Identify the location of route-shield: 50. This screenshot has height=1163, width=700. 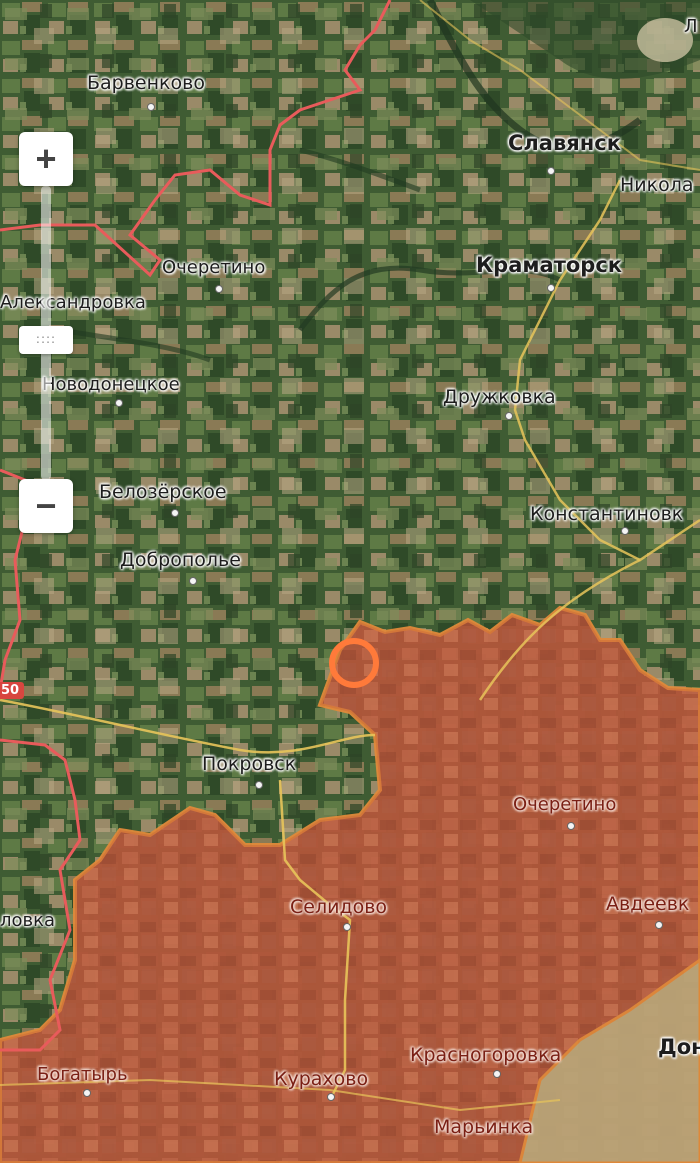
(12, 690).